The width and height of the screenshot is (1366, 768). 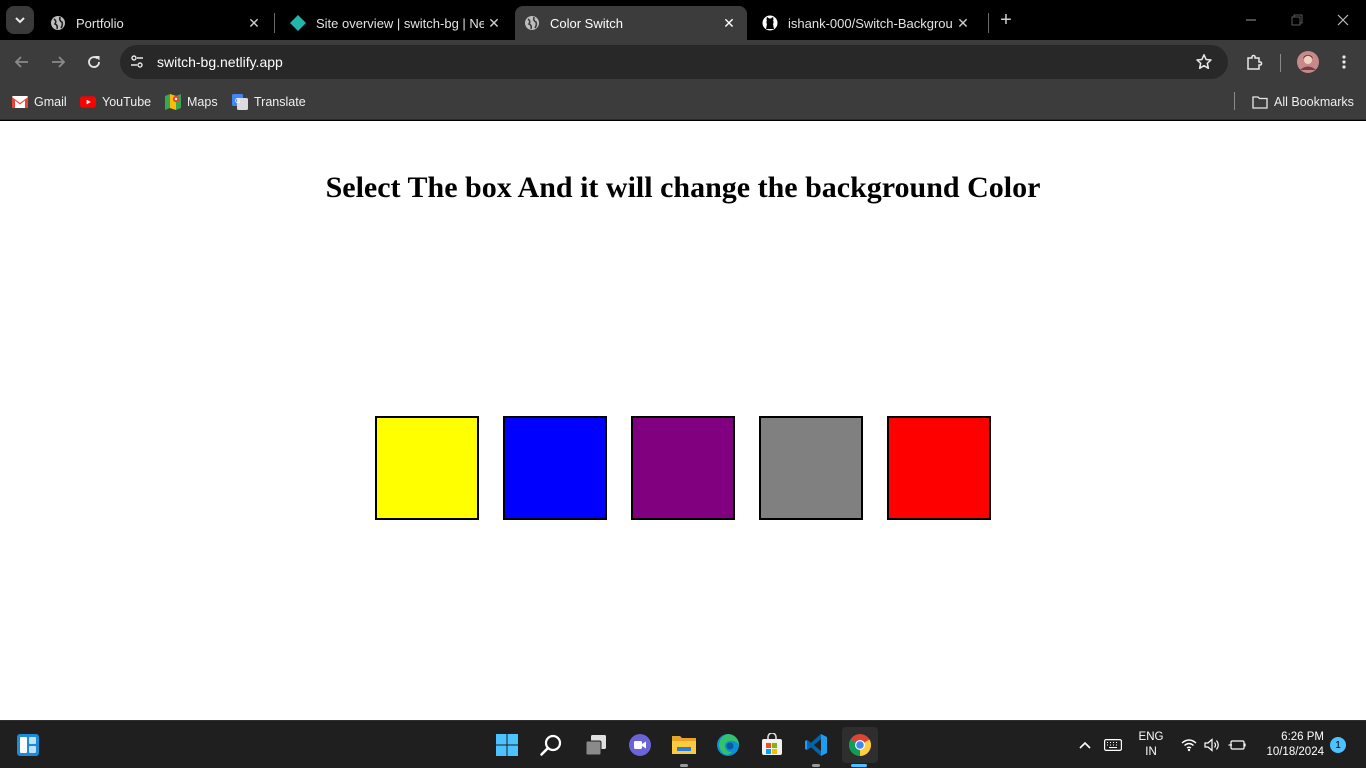 I want to click on edge-button, so click(x=728, y=745).